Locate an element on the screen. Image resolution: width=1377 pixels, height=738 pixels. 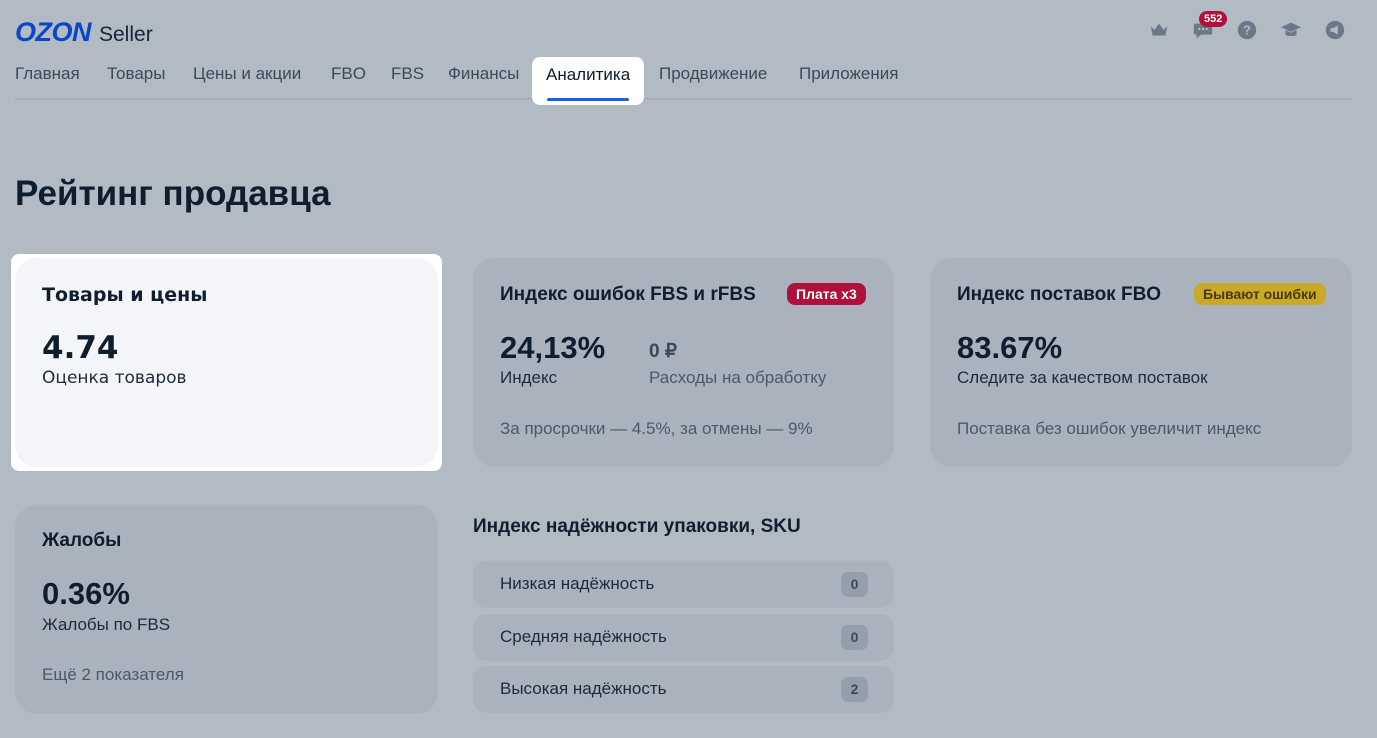
header-icons: 552 ? is located at coordinates (1247, 26).